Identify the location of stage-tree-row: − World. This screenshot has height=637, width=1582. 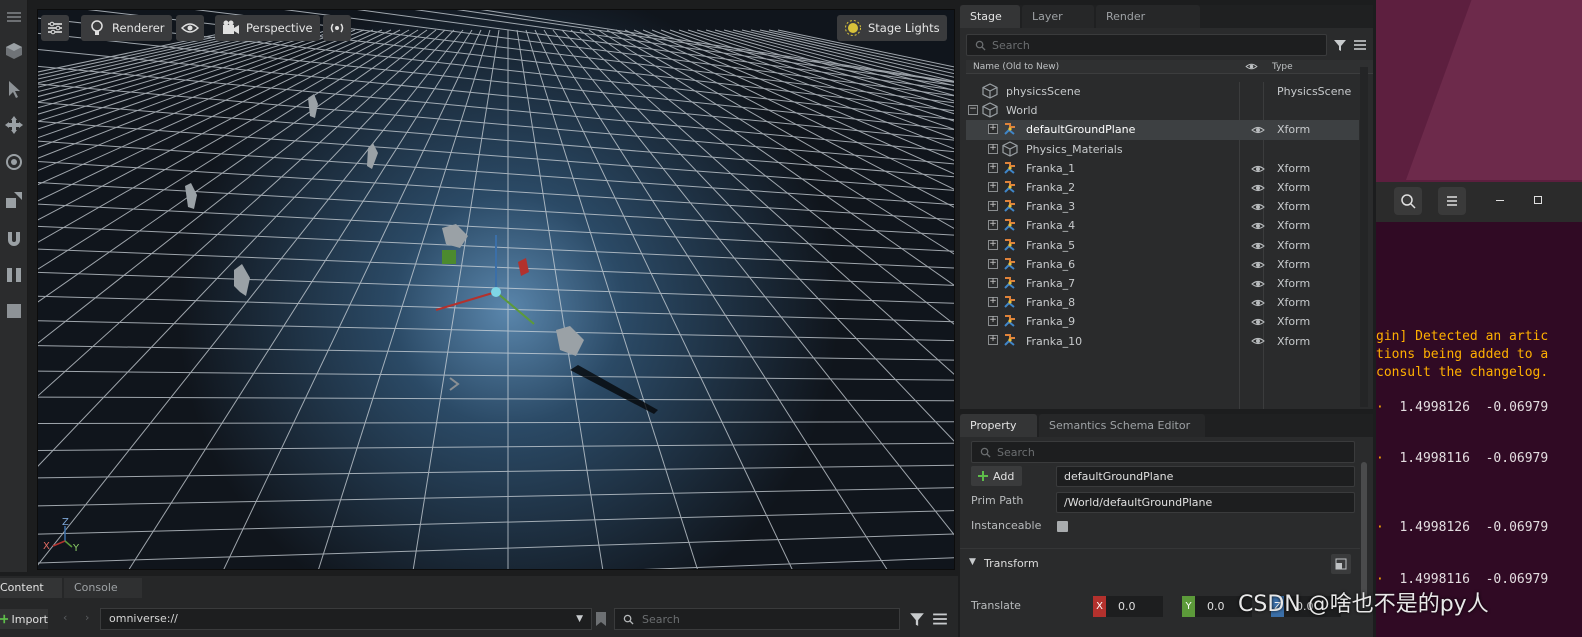
(1162, 110).